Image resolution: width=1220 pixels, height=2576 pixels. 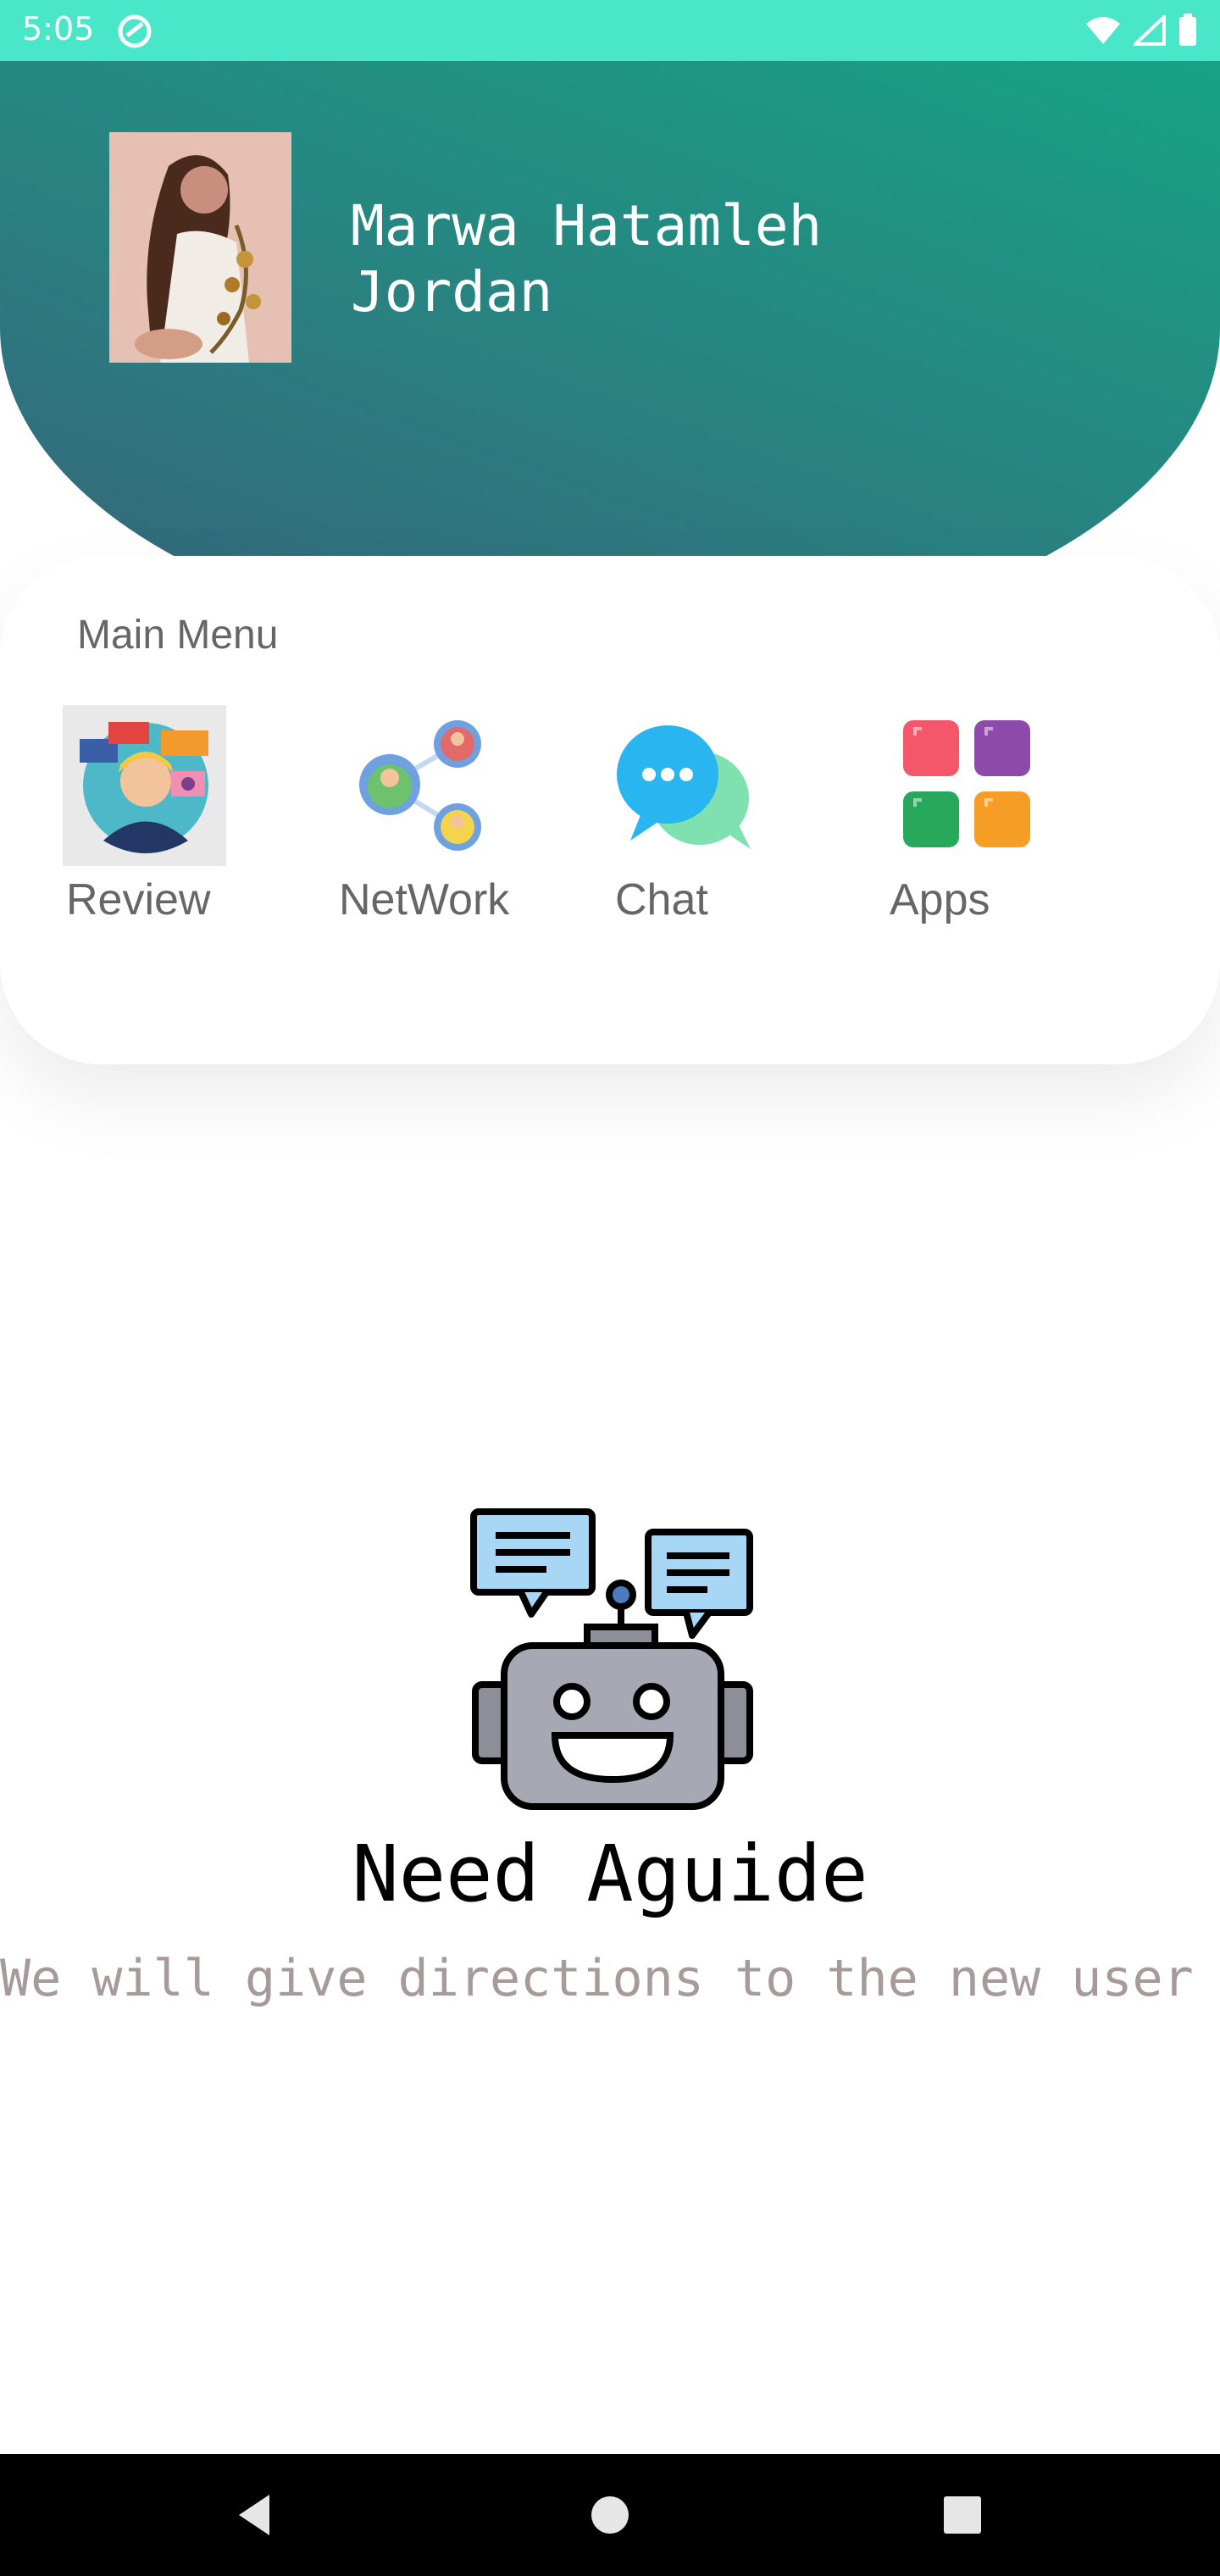 I want to click on battery-icon, so click(x=1187, y=30).